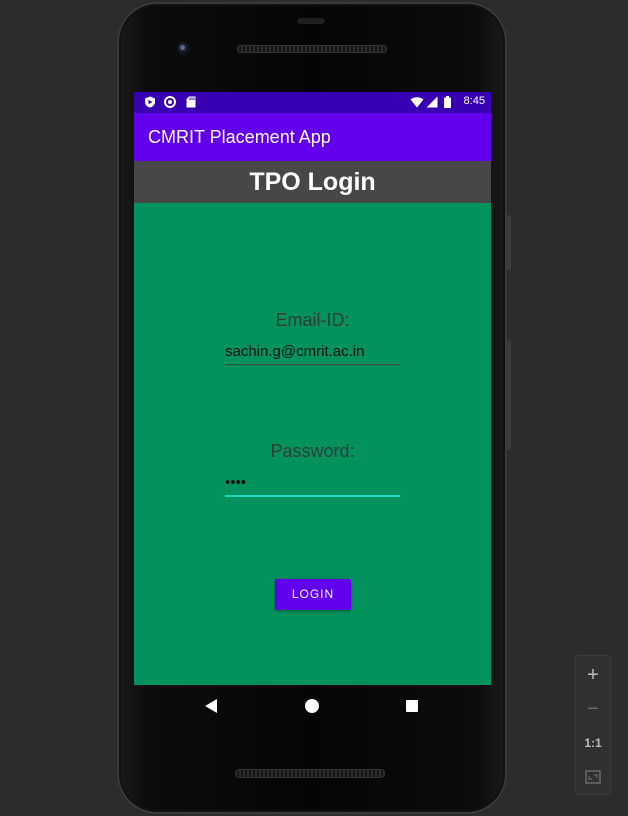  What do you see at coordinates (447, 102) in the screenshot?
I see `battery-icon` at bounding box center [447, 102].